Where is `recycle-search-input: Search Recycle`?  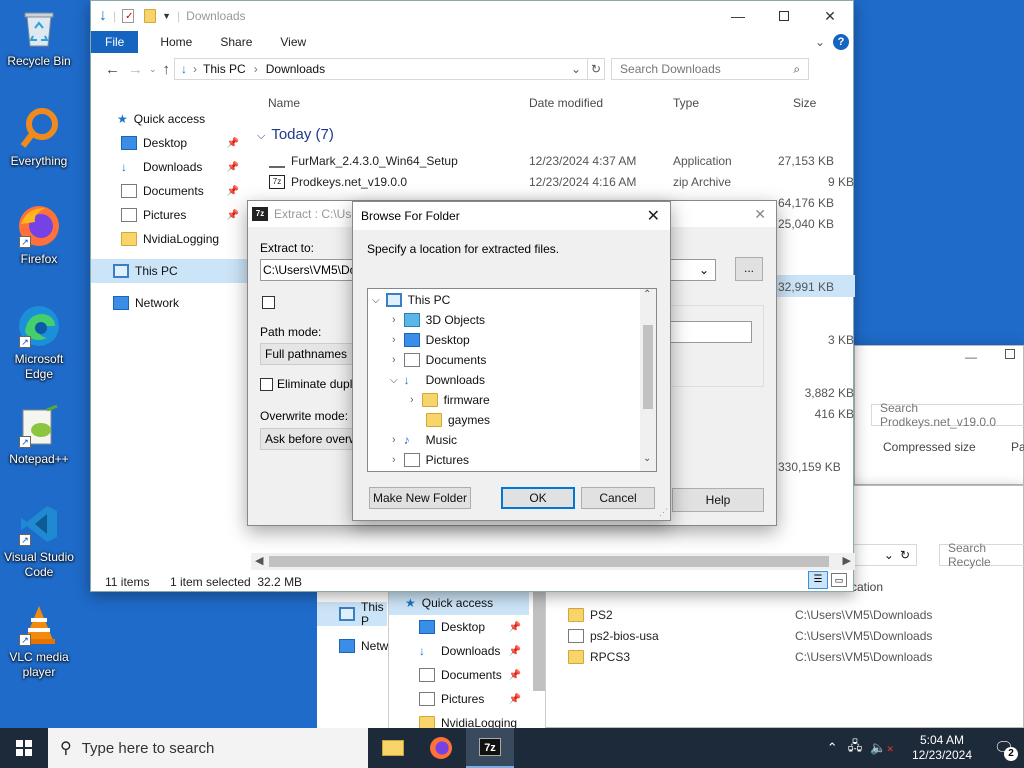
recycle-search-input: Search Recycle is located at coordinates (981, 555).